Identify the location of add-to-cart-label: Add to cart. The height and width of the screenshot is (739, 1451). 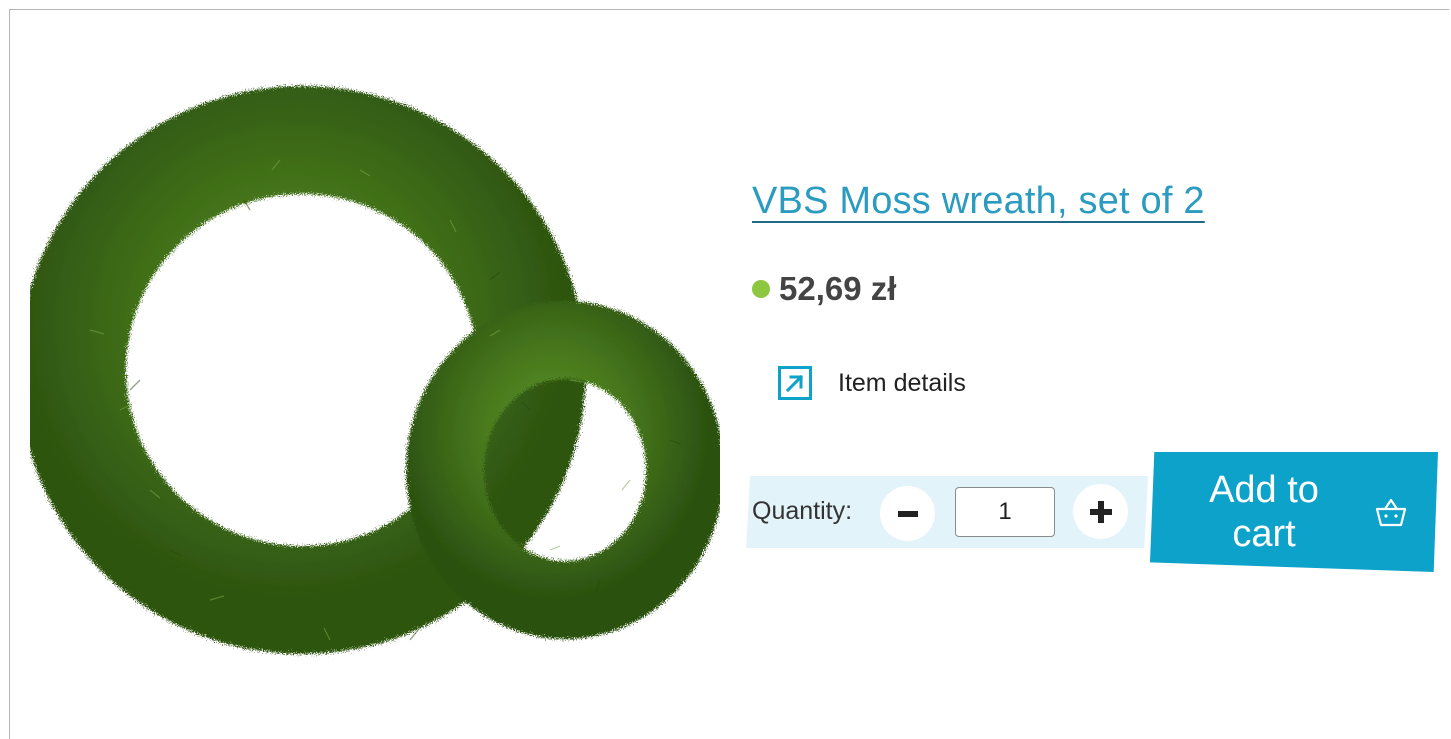
(1264, 512).